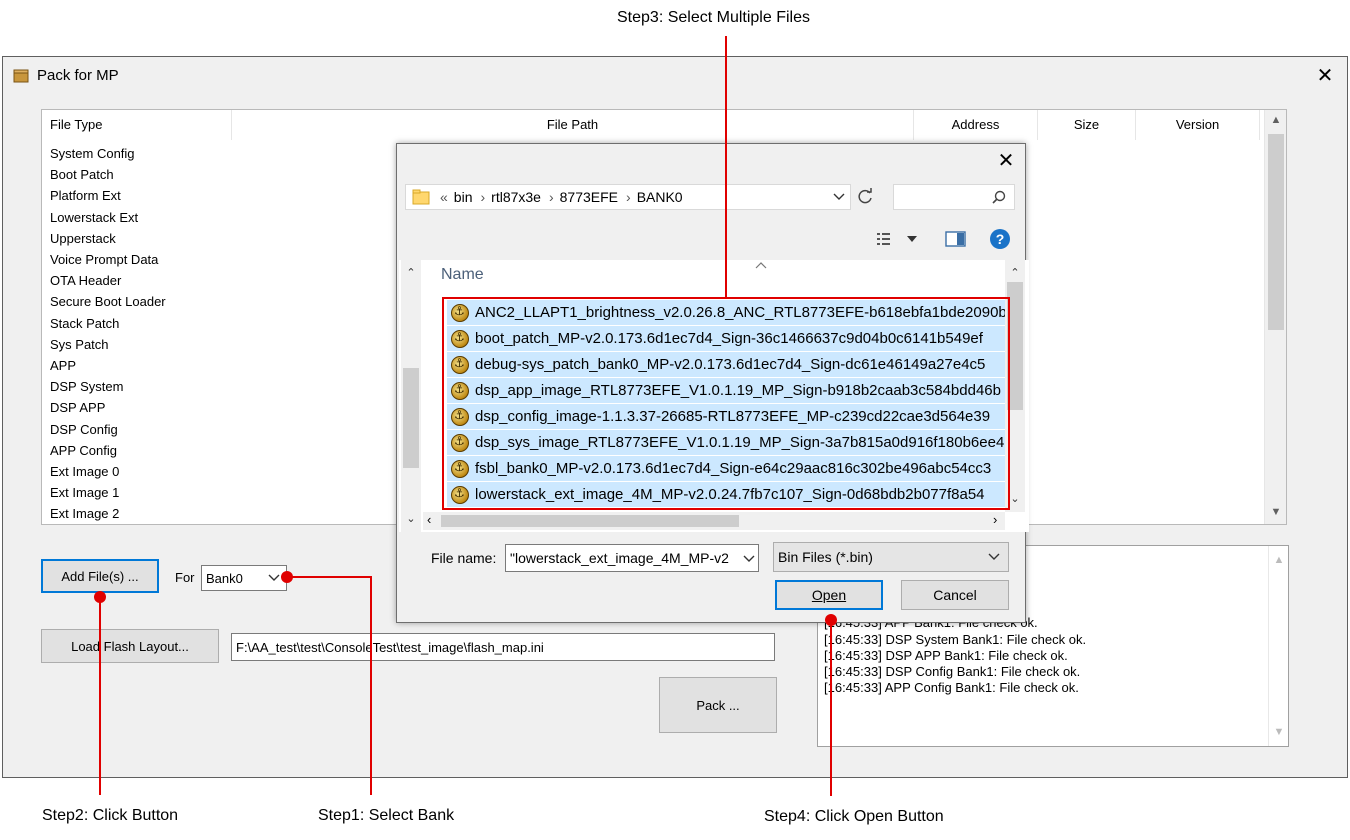  What do you see at coordinates (999, 197) in the screenshot?
I see `search-icon` at bounding box center [999, 197].